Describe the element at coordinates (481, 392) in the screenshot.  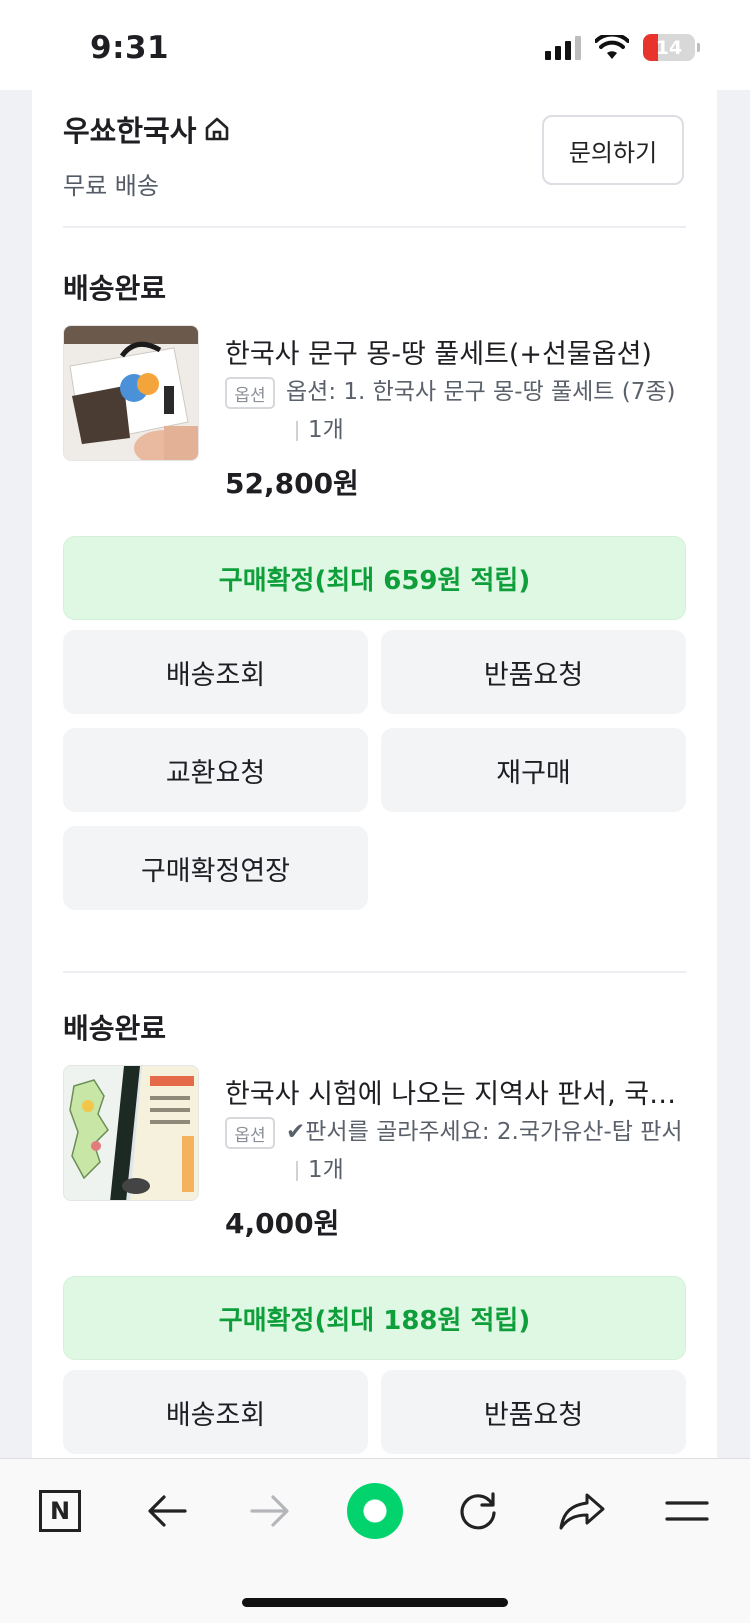
I see `option-value: 옵션: 1. 한국사 문구 몽-땅 풀세트 (7종)` at that location.